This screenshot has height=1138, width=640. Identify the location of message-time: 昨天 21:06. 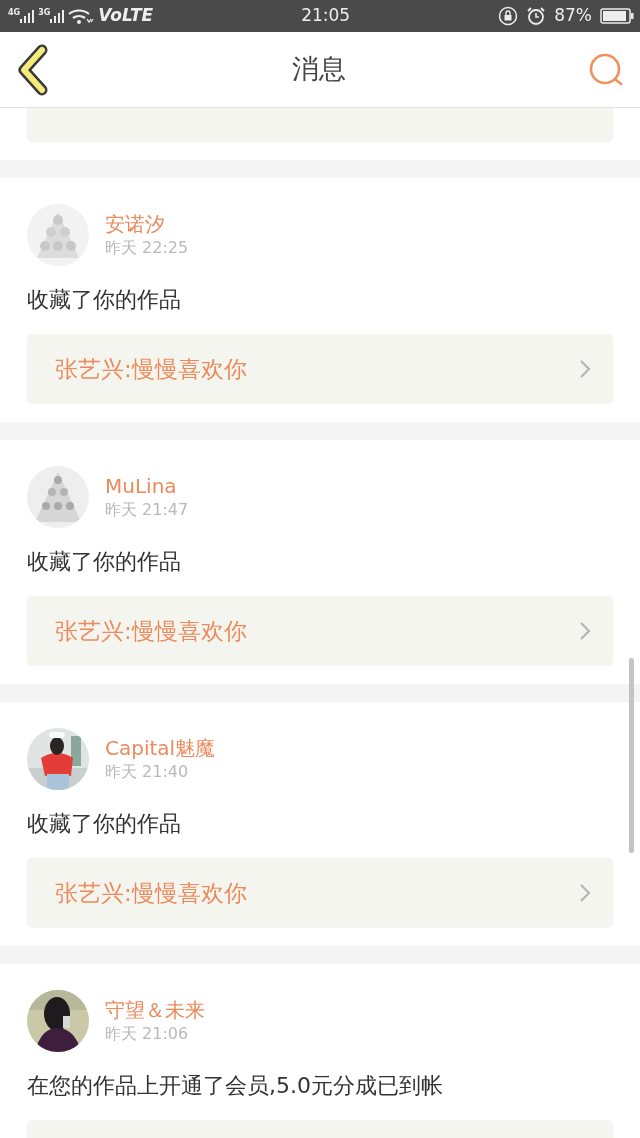
(147, 1034).